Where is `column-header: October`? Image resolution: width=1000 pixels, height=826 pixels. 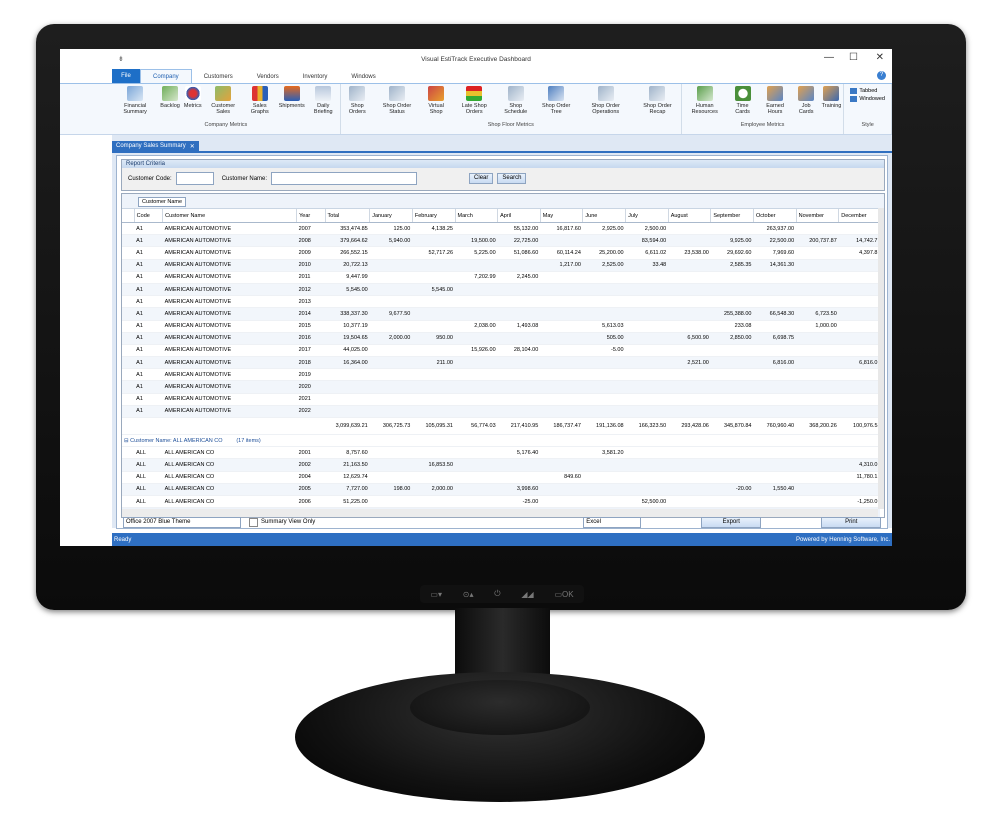 column-header: October is located at coordinates (775, 216).